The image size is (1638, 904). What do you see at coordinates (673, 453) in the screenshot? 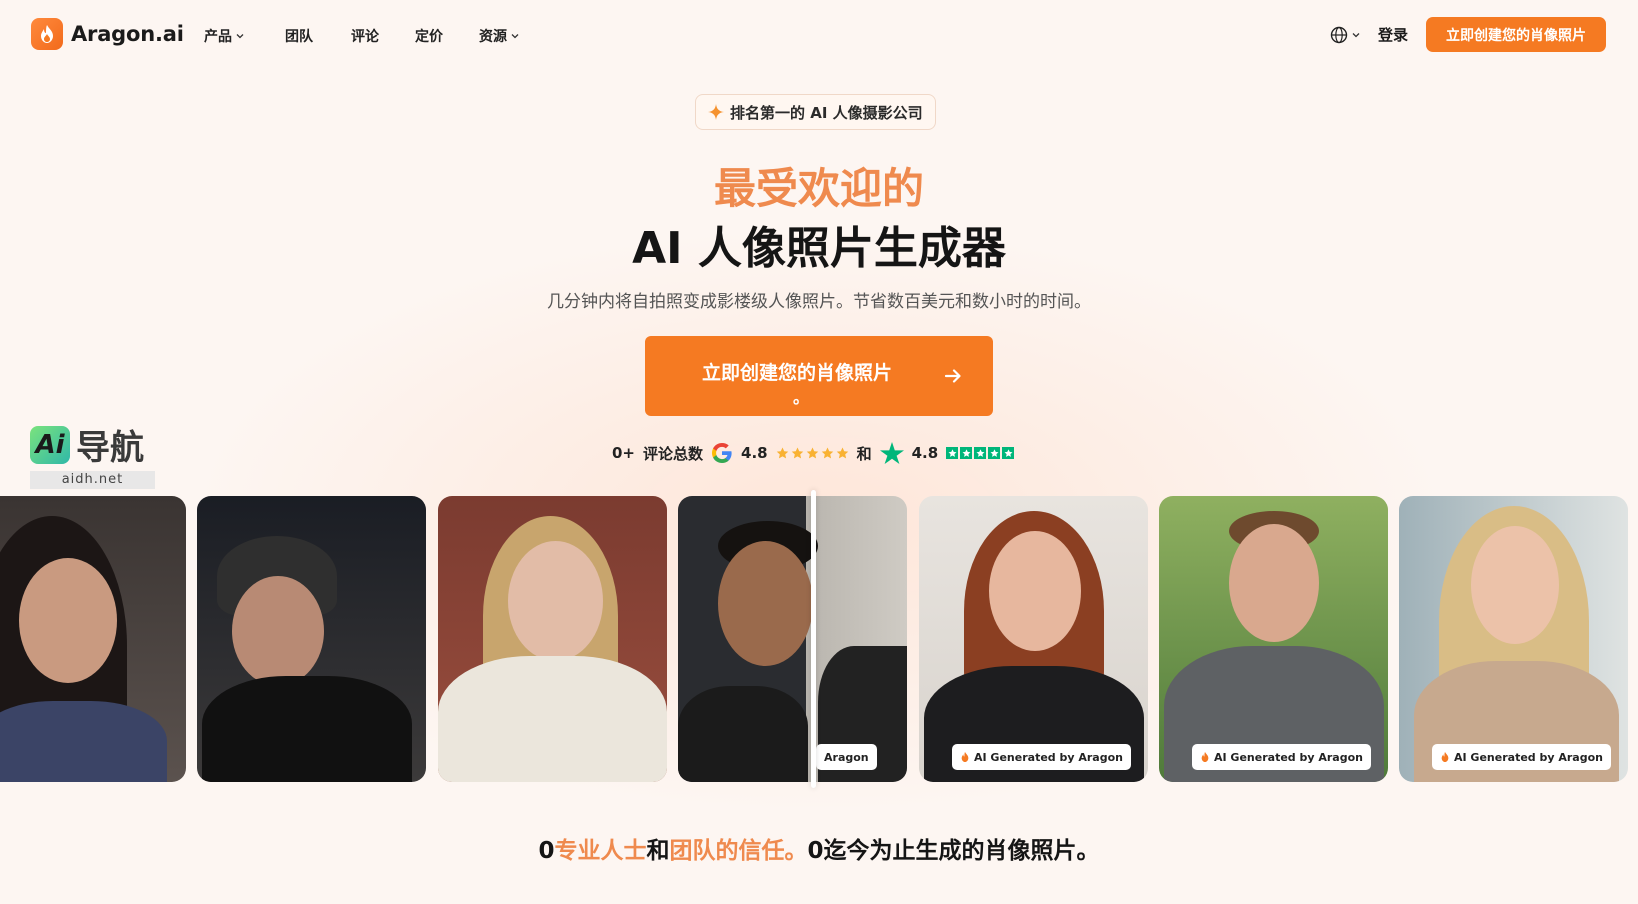
I see `review-label: 评论总数` at bounding box center [673, 453].